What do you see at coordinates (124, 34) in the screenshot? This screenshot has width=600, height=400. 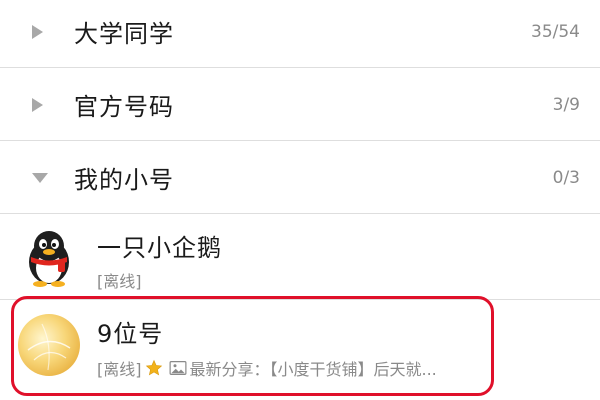 I see `group-name: 大学同学` at bounding box center [124, 34].